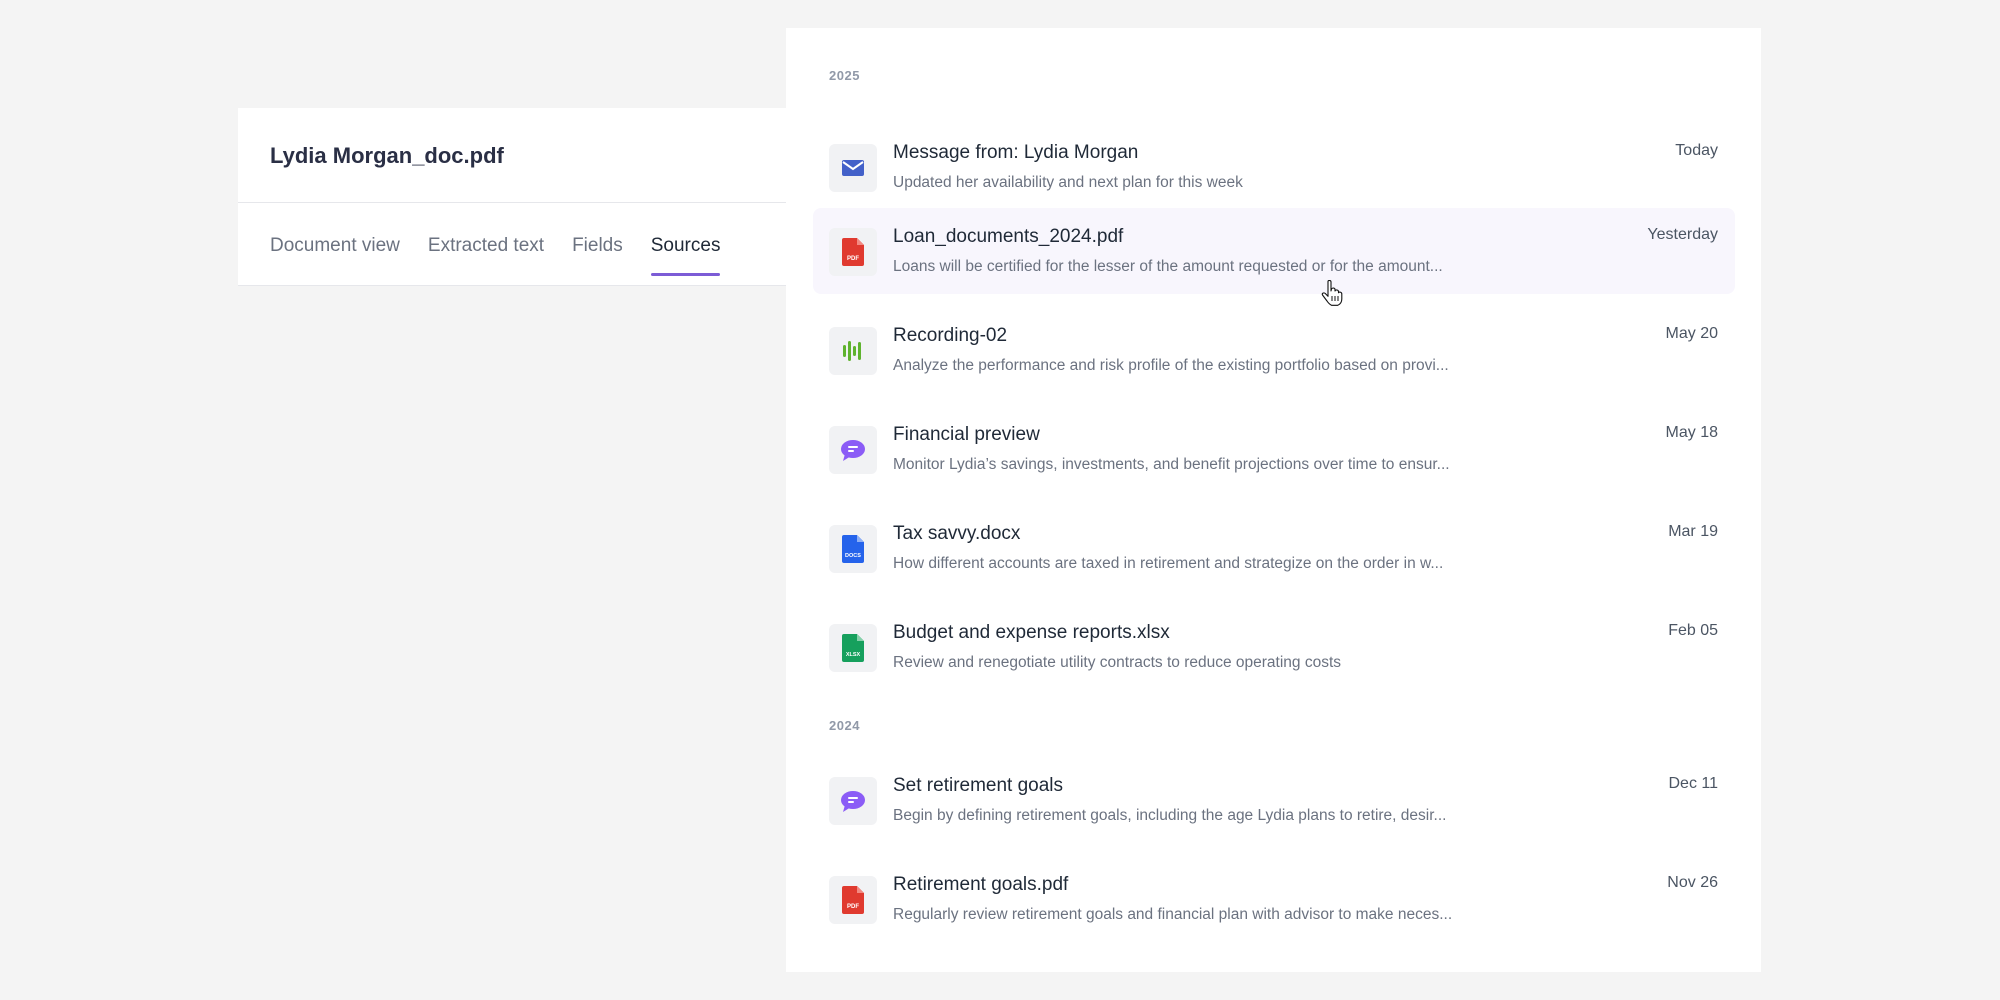  What do you see at coordinates (978, 785) in the screenshot?
I see `source-title: Set retirement goals` at bounding box center [978, 785].